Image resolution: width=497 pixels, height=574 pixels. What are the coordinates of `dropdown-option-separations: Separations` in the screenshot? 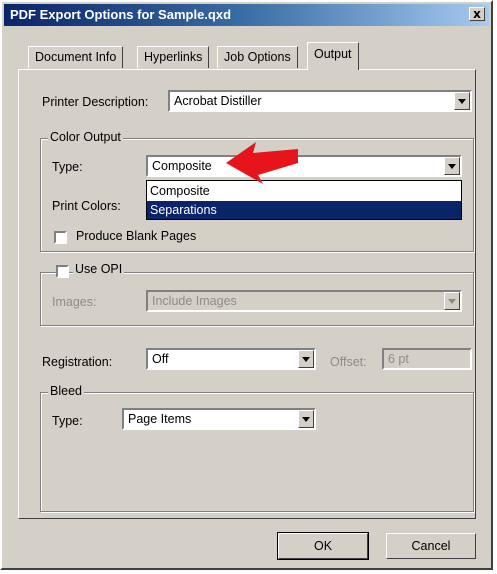 It's located at (304, 210).